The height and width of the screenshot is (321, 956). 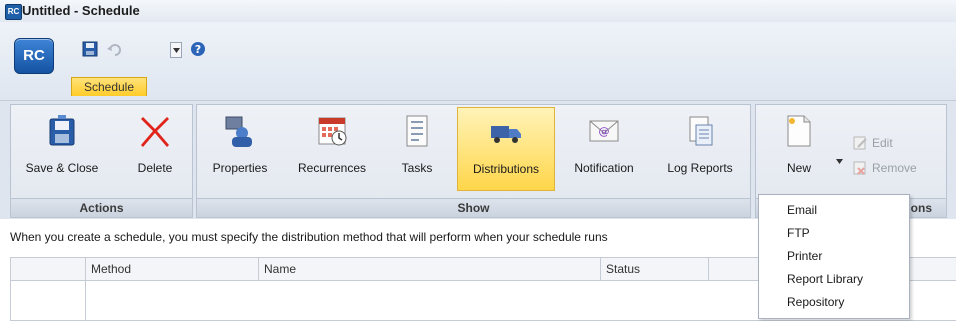 What do you see at coordinates (701, 131) in the screenshot?
I see `log-reports-icon` at bounding box center [701, 131].